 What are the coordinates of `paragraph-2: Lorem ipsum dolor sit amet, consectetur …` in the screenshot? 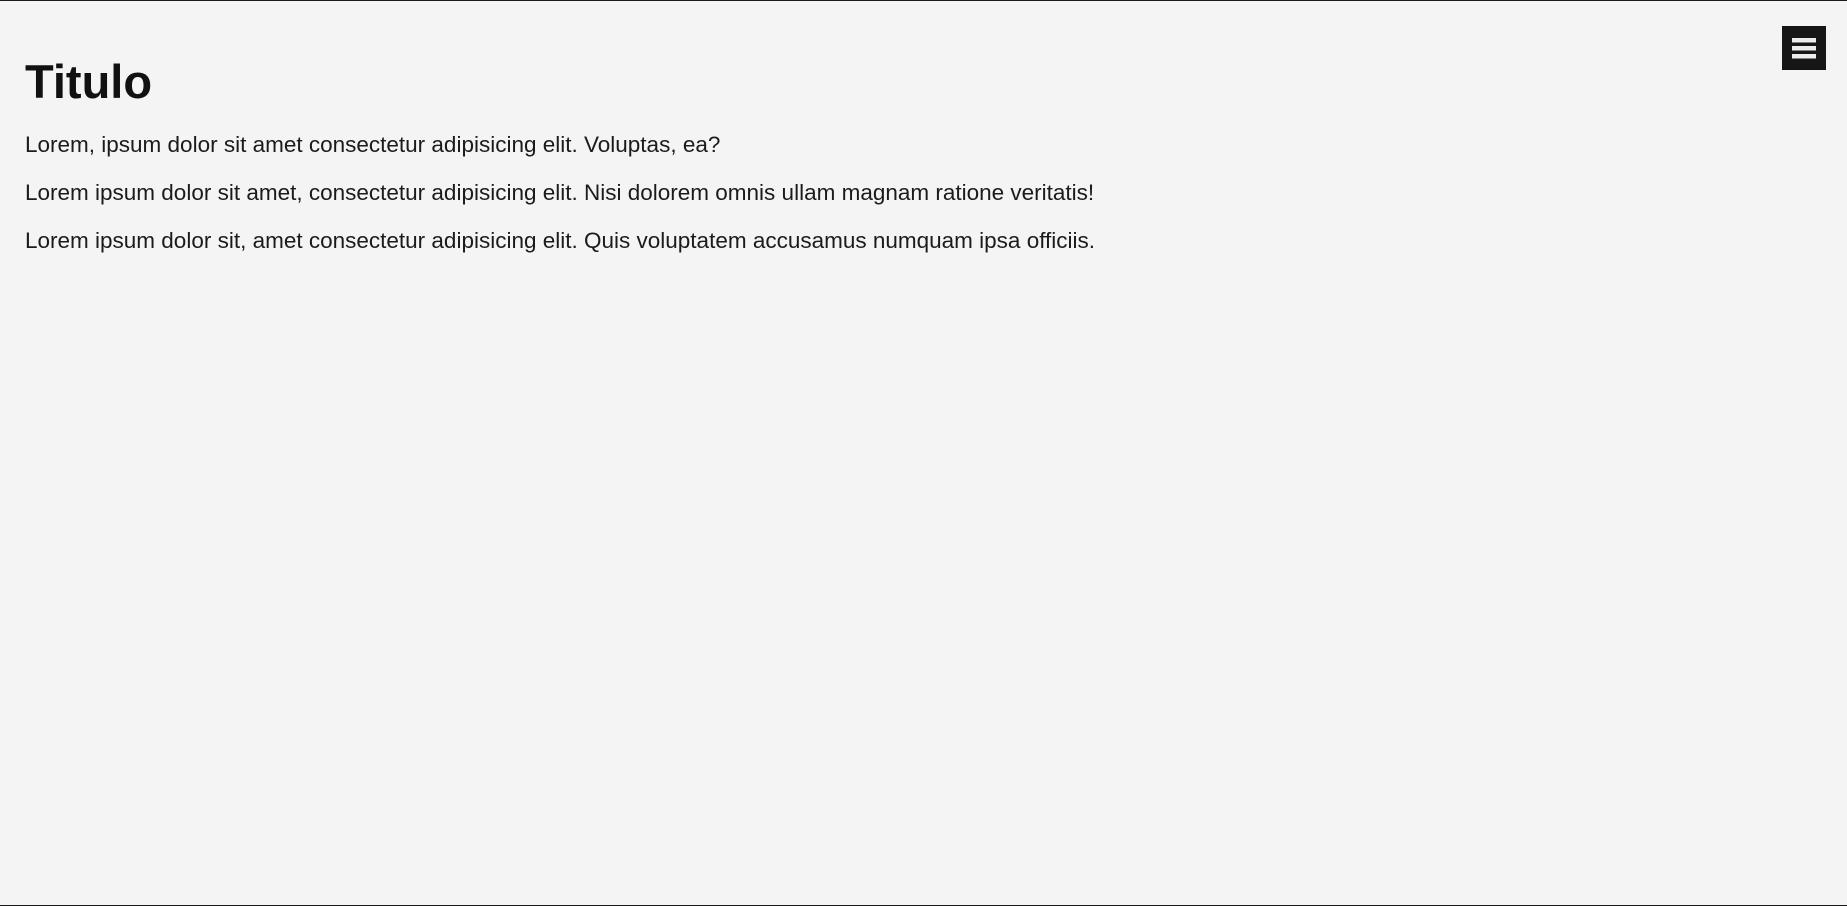 It's located at (560, 192).